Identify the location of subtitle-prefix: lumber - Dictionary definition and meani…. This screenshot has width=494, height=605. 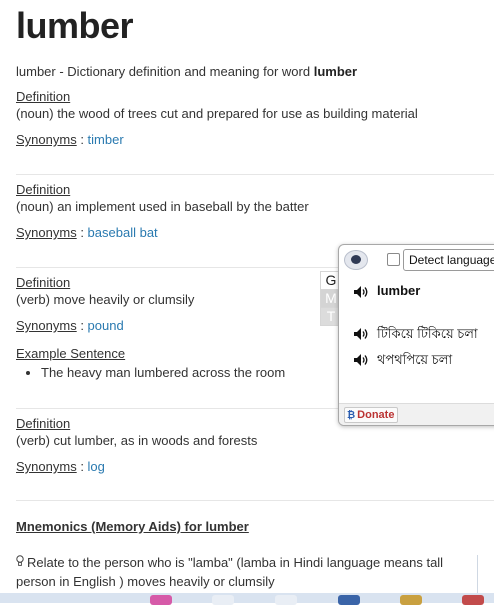
(165, 71).